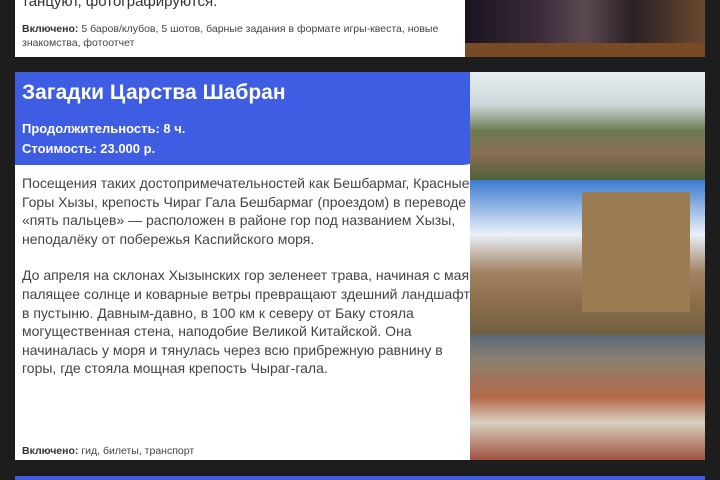  What do you see at coordinates (587, 126) in the screenshot?
I see `mountain-photo` at bounding box center [587, 126].